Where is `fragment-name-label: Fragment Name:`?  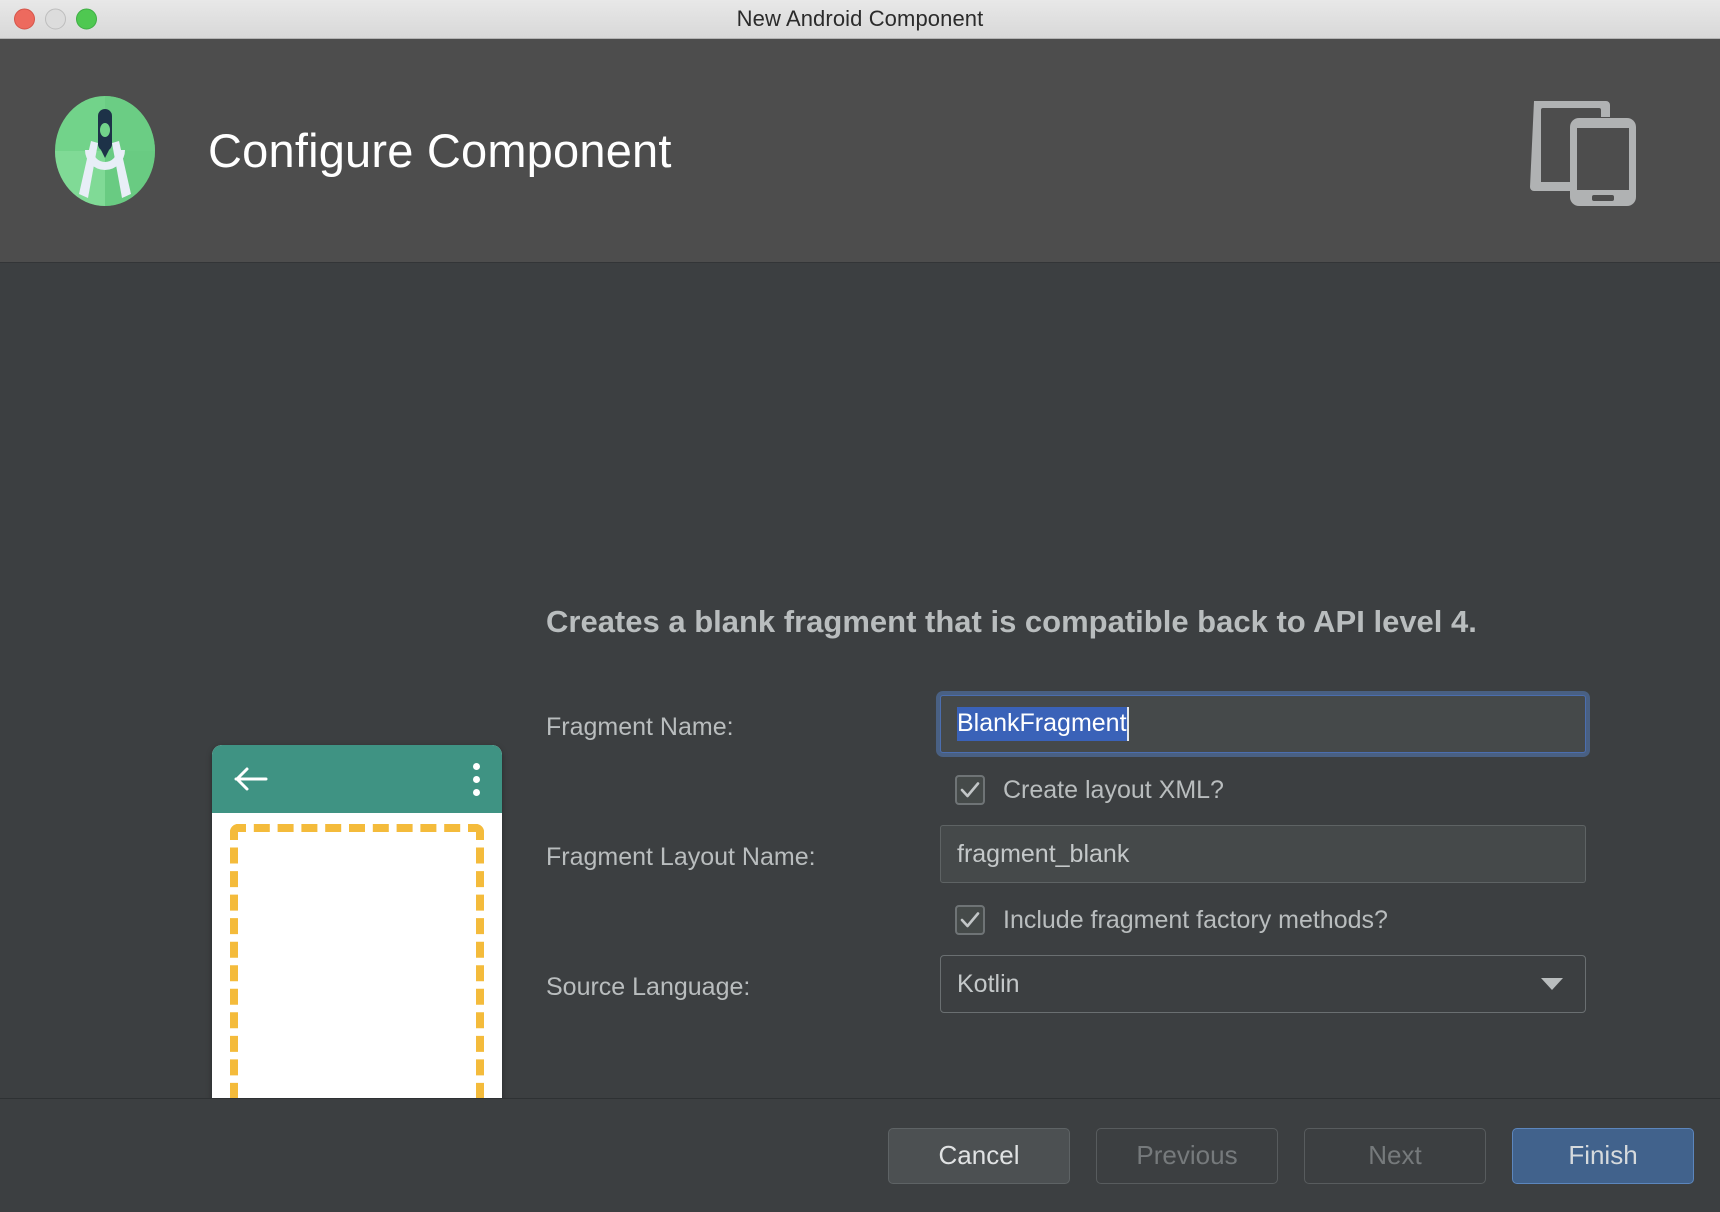 fragment-name-label: Fragment Name: is located at coordinates (640, 727).